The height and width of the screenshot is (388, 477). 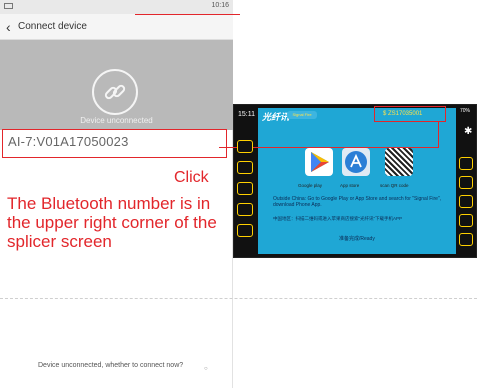 What do you see at coordinates (468, 131) in the screenshot?
I see `bluetooth-icon: ✱` at bounding box center [468, 131].